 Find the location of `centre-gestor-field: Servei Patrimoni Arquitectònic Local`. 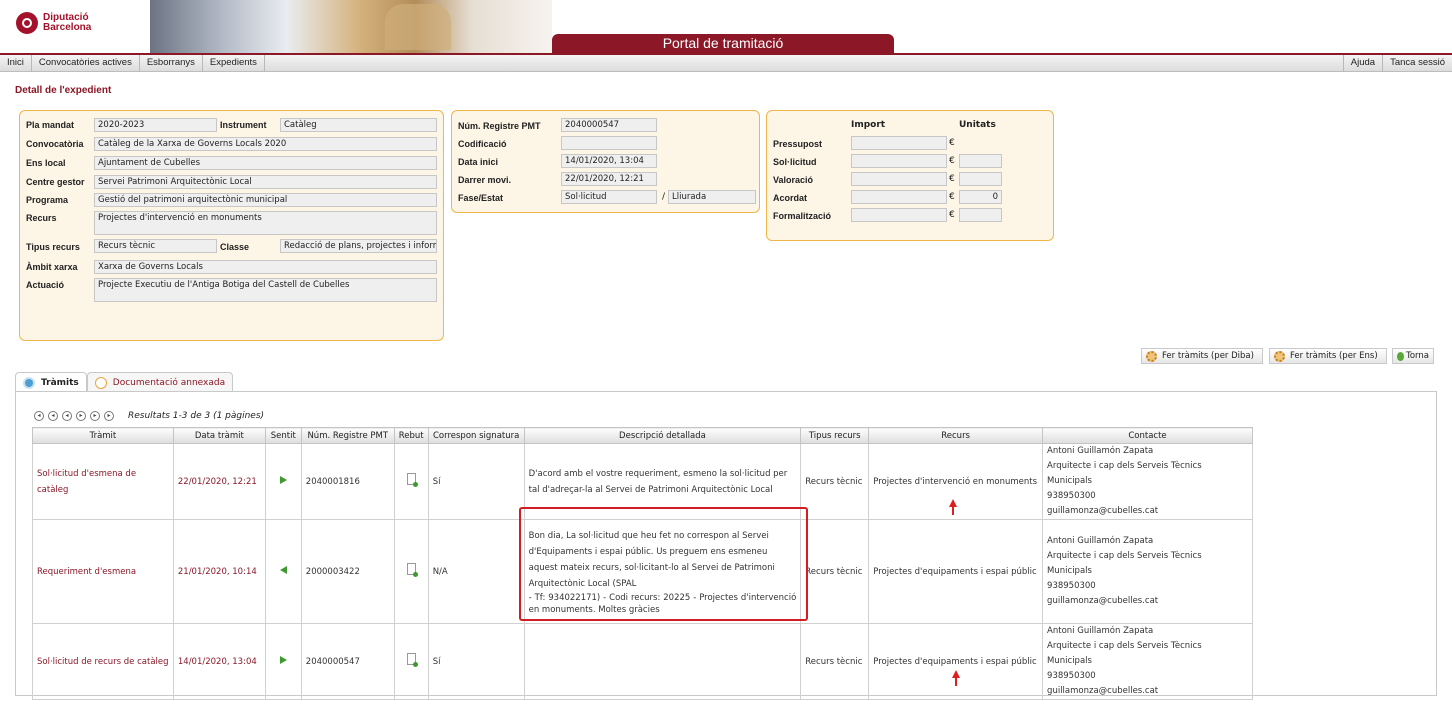

centre-gestor-field: Servei Patrimoni Arquitectònic Local is located at coordinates (265, 182).